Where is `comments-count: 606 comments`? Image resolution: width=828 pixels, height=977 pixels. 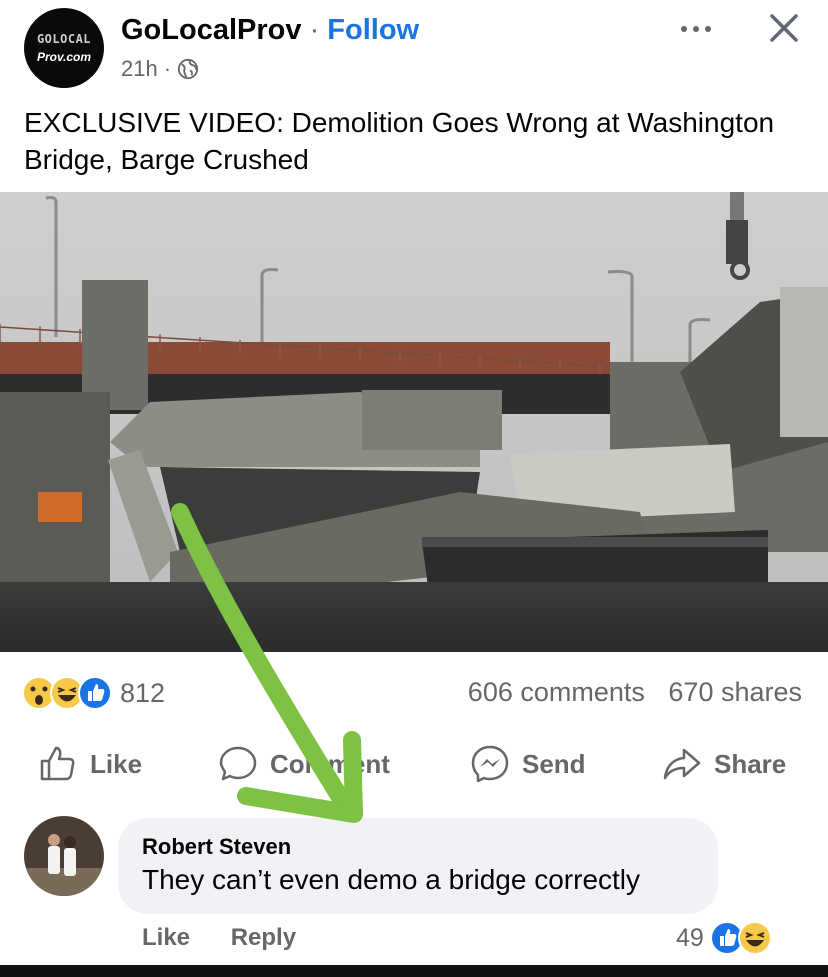 comments-count: 606 comments is located at coordinates (556, 692).